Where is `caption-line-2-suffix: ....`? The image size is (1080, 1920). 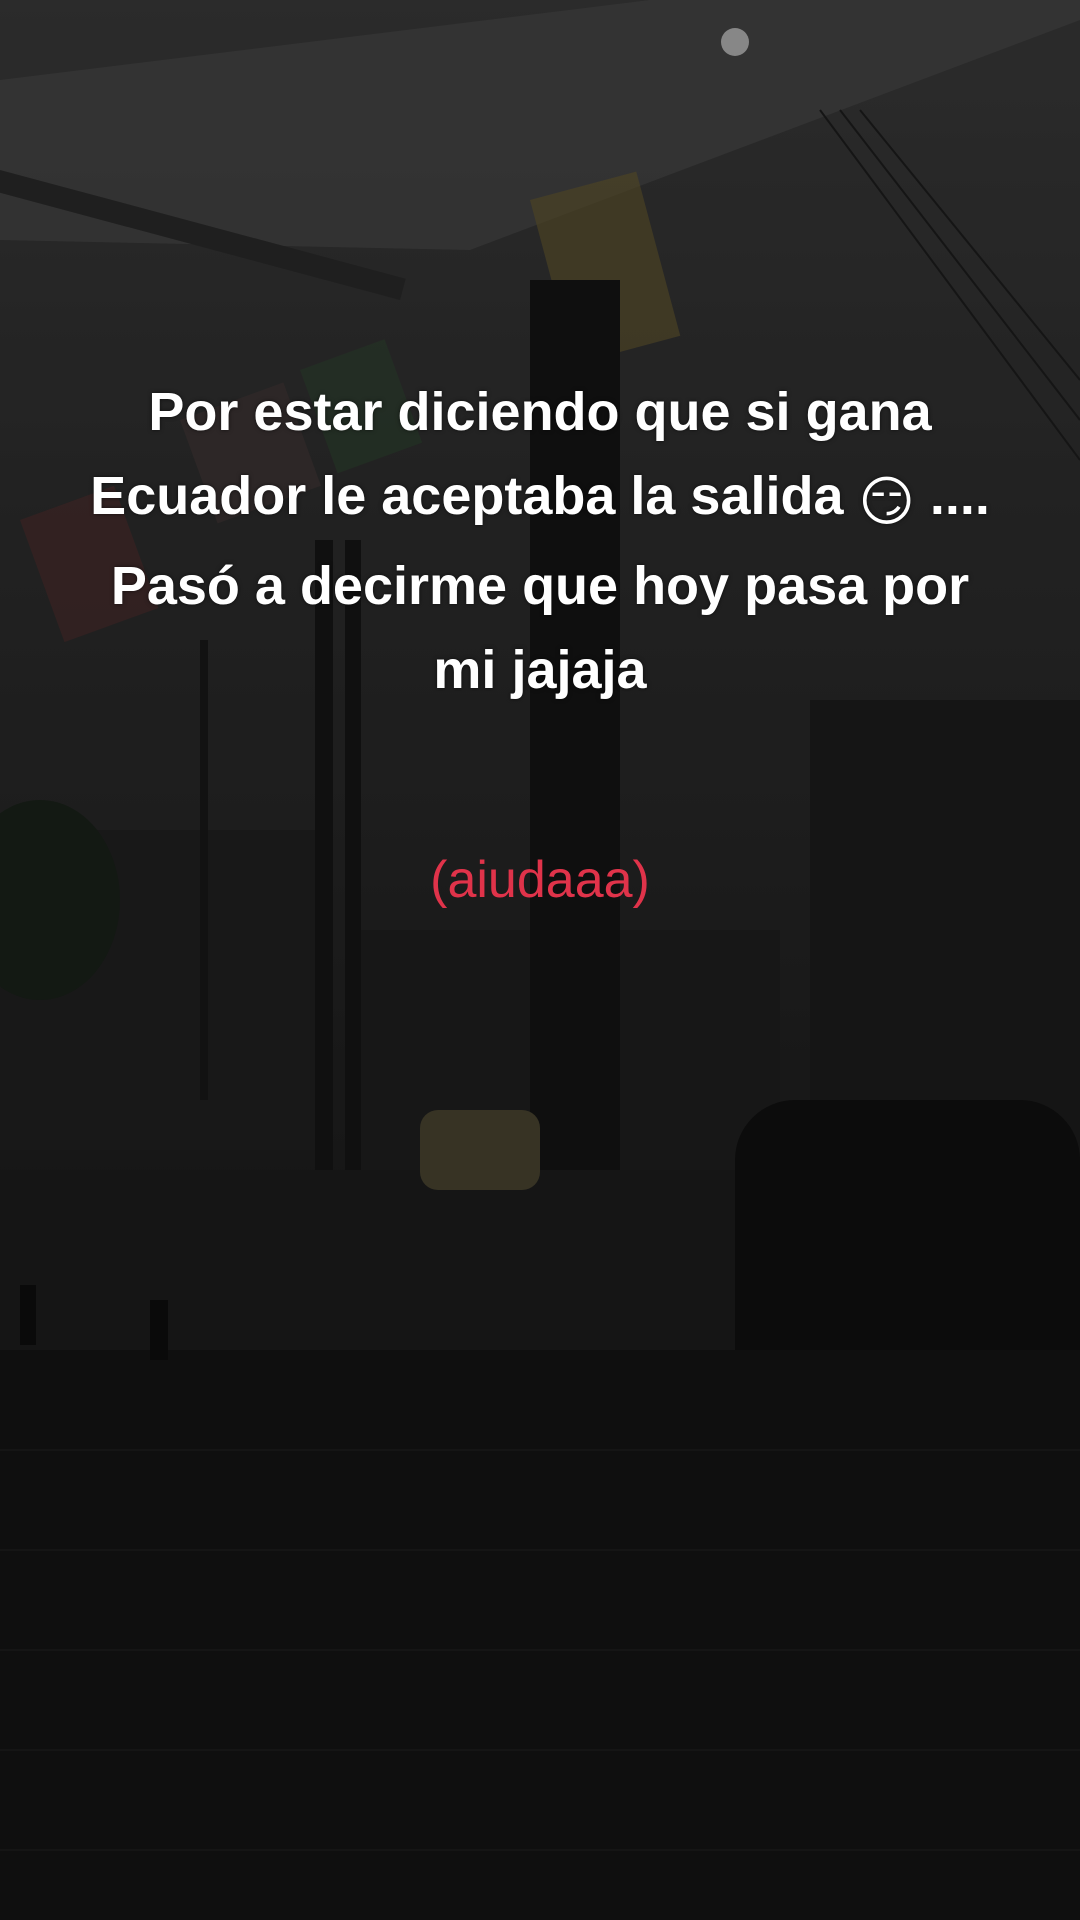 caption-line-2-suffix: .... is located at coordinates (952, 496).